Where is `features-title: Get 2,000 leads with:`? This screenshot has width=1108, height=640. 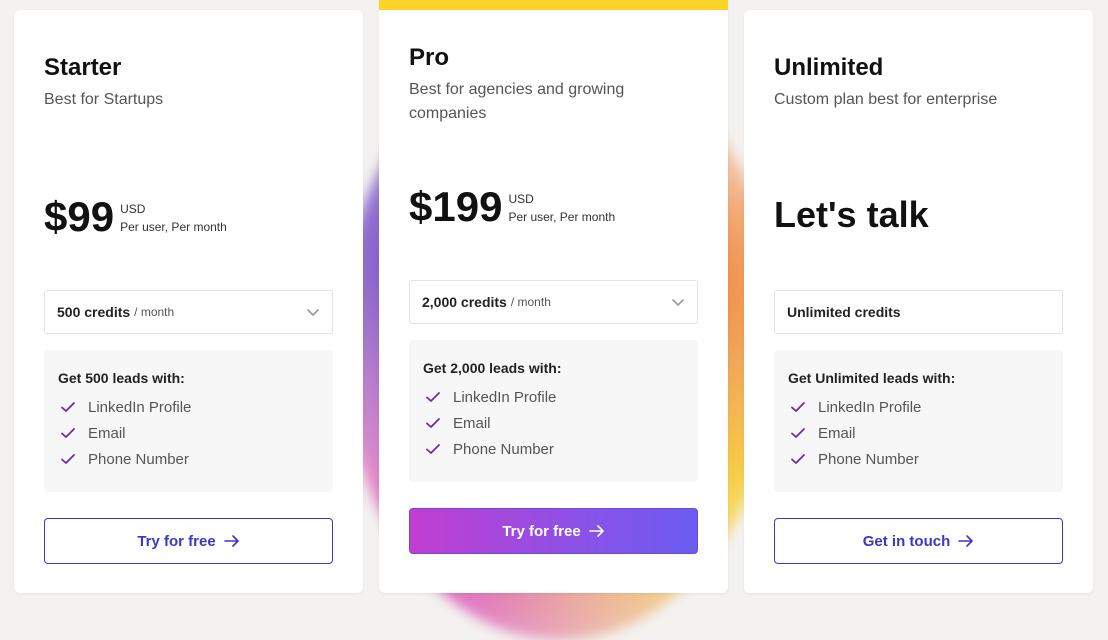 features-title: Get 2,000 leads with: is located at coordinates (492, 368).